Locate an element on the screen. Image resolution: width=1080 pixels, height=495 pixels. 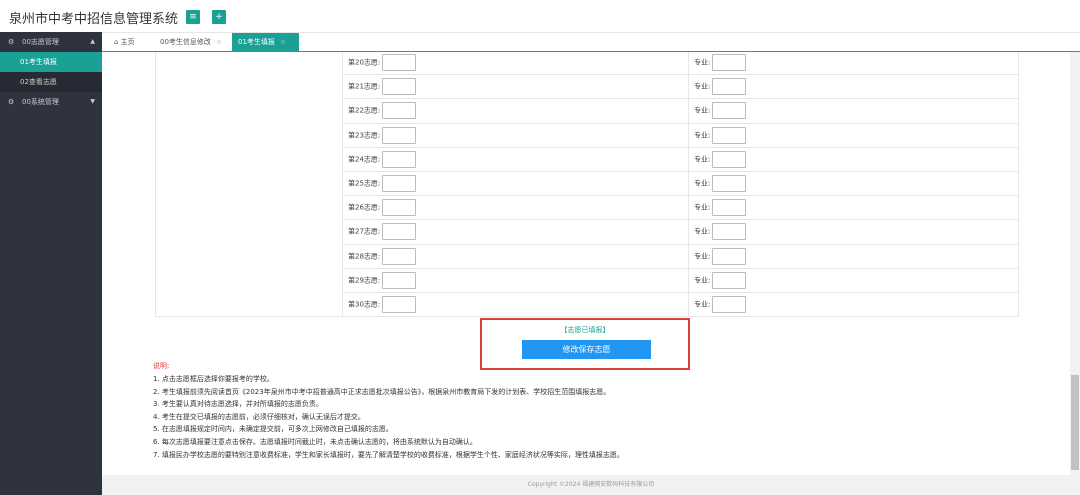
volunteer-label: 第20志愿: is located at coordinates (364, 62).